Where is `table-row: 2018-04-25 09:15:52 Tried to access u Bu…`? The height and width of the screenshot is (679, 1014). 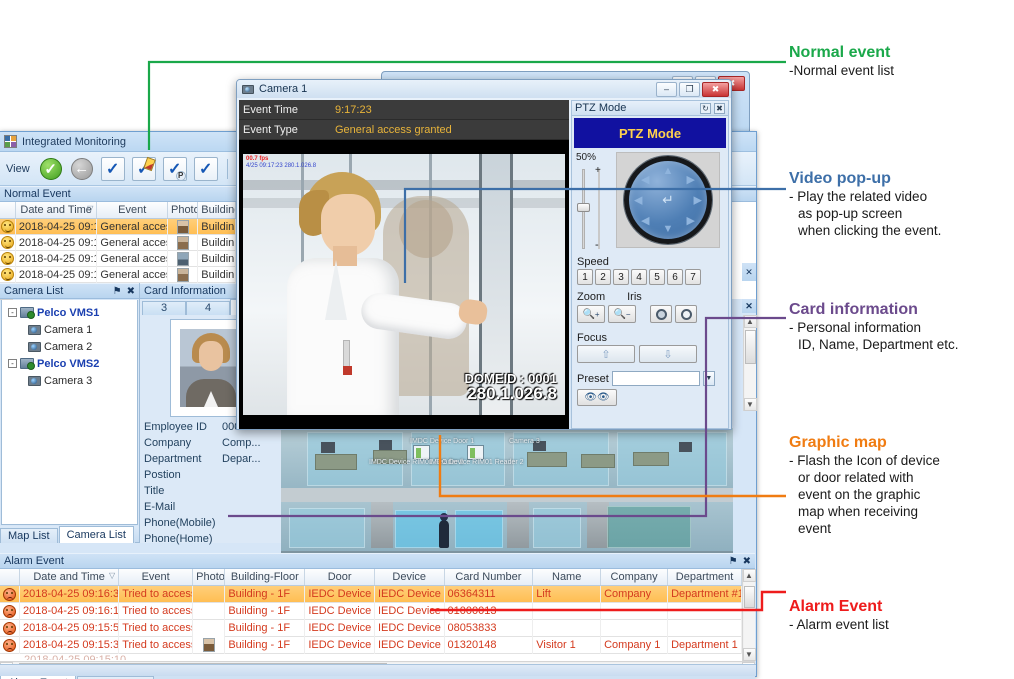 table-row: 2018-04-25 09:15:52 Tried to access u Bu… is located at coordinates (371, 628).